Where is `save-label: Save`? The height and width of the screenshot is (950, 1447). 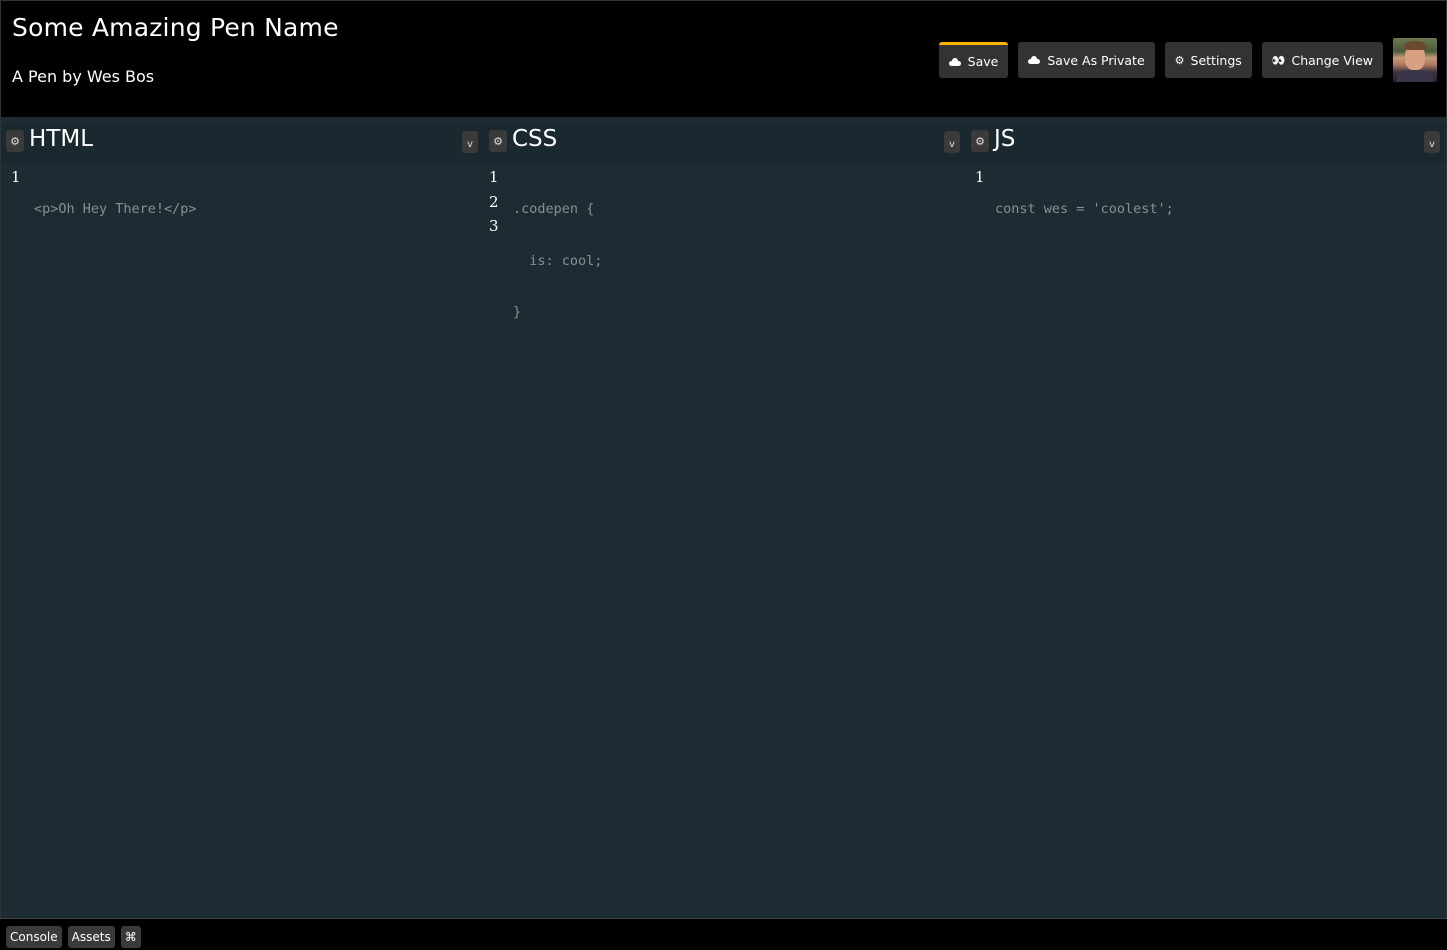
save-label: Save is located at coordinates (983, 61).